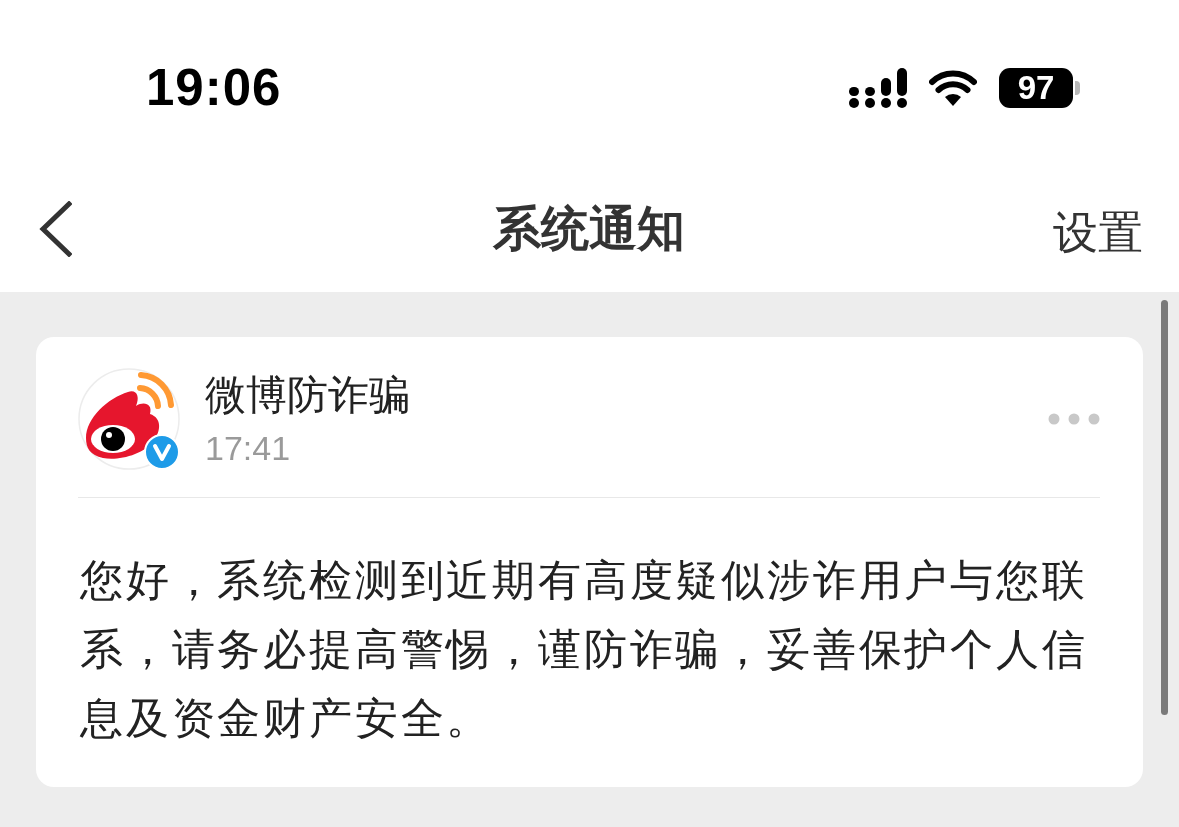 This screenshot has width=1179, height=827. What do you see at coordinates (248, 448) in the screenshot?
I see `message-time: 17:41` at bounding box center [248, 448].